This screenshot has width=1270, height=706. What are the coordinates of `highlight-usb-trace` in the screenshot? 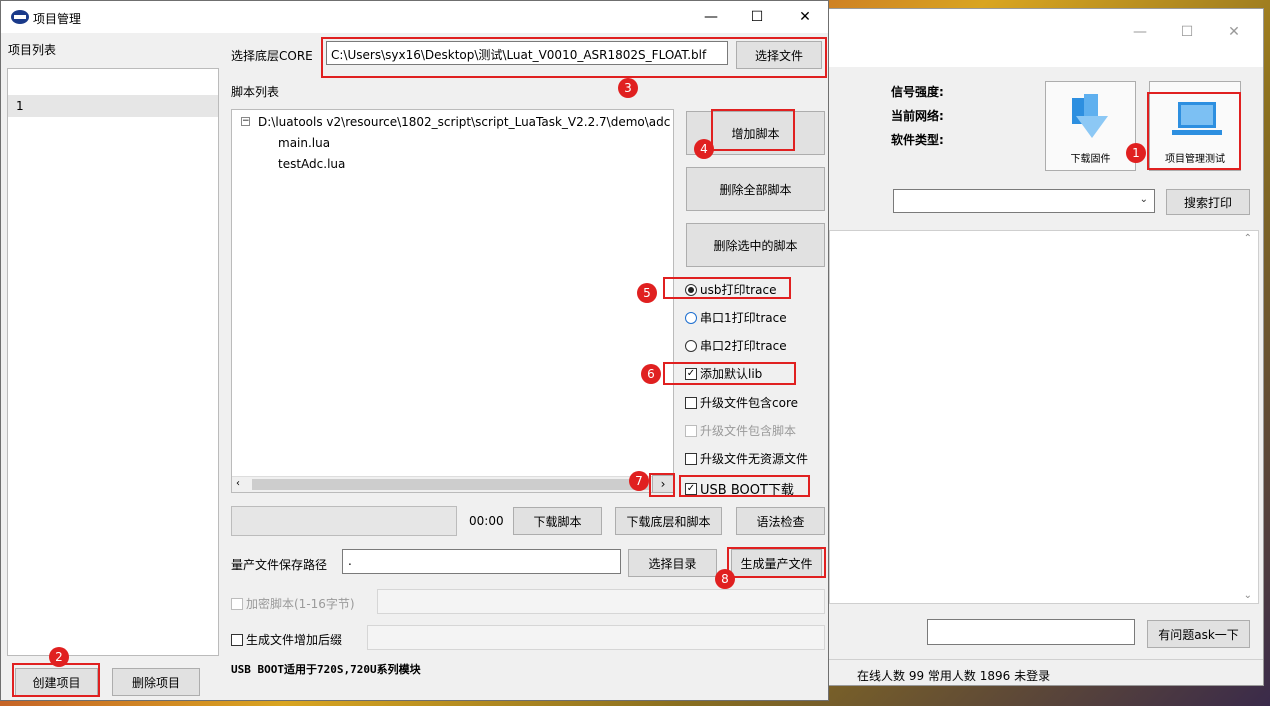 It's located at (727, 288).